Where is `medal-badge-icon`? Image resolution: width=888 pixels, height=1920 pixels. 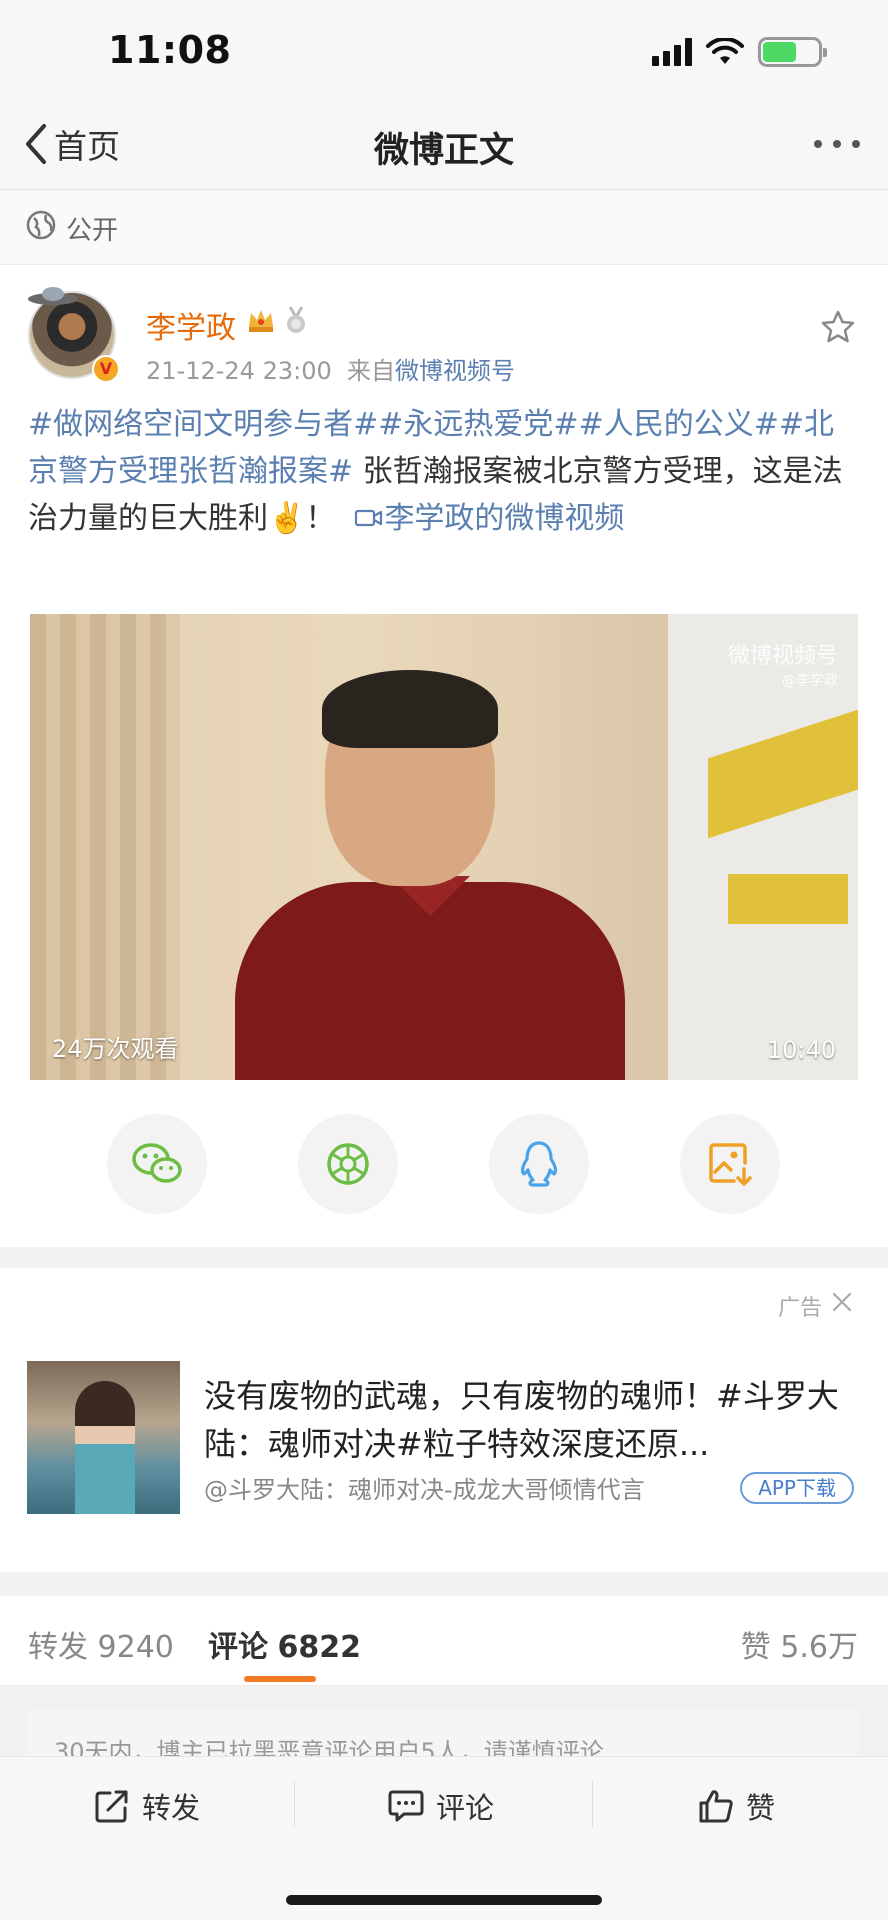 medal-badge-icon is located at coordinates (296, 319).